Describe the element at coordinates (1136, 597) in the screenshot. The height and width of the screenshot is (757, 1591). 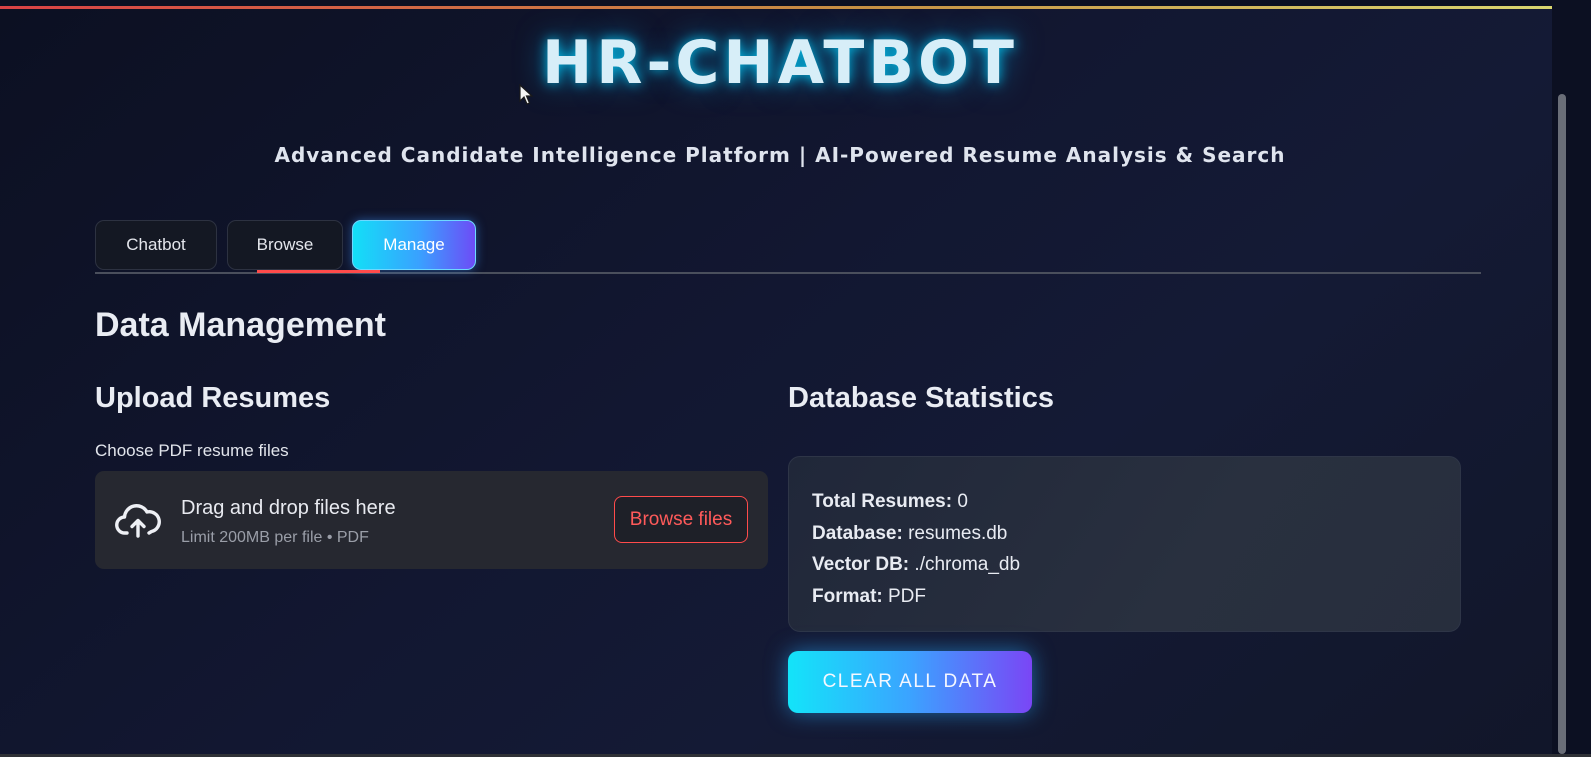
I see `stat-format: Format: PDF` at that location.